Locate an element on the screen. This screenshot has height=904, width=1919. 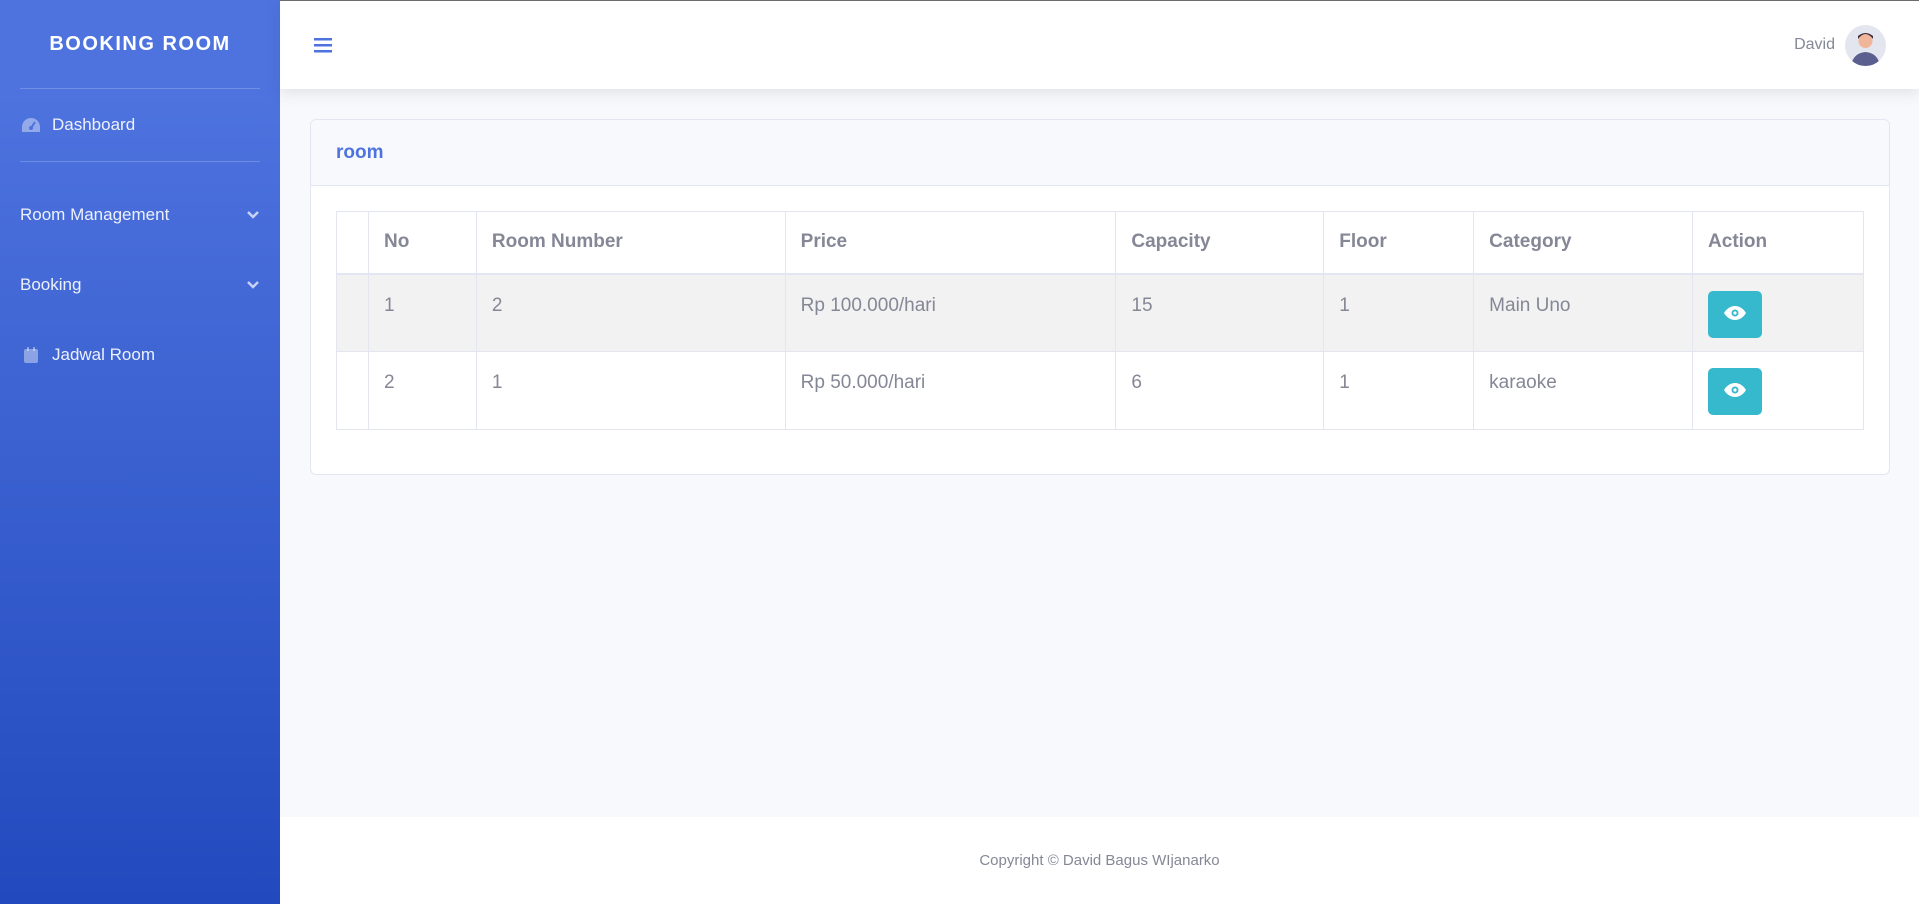
table-row: 1 2 Rp 100.000/hari 15 1 Main Uno is located at coordinates (1100, 312).